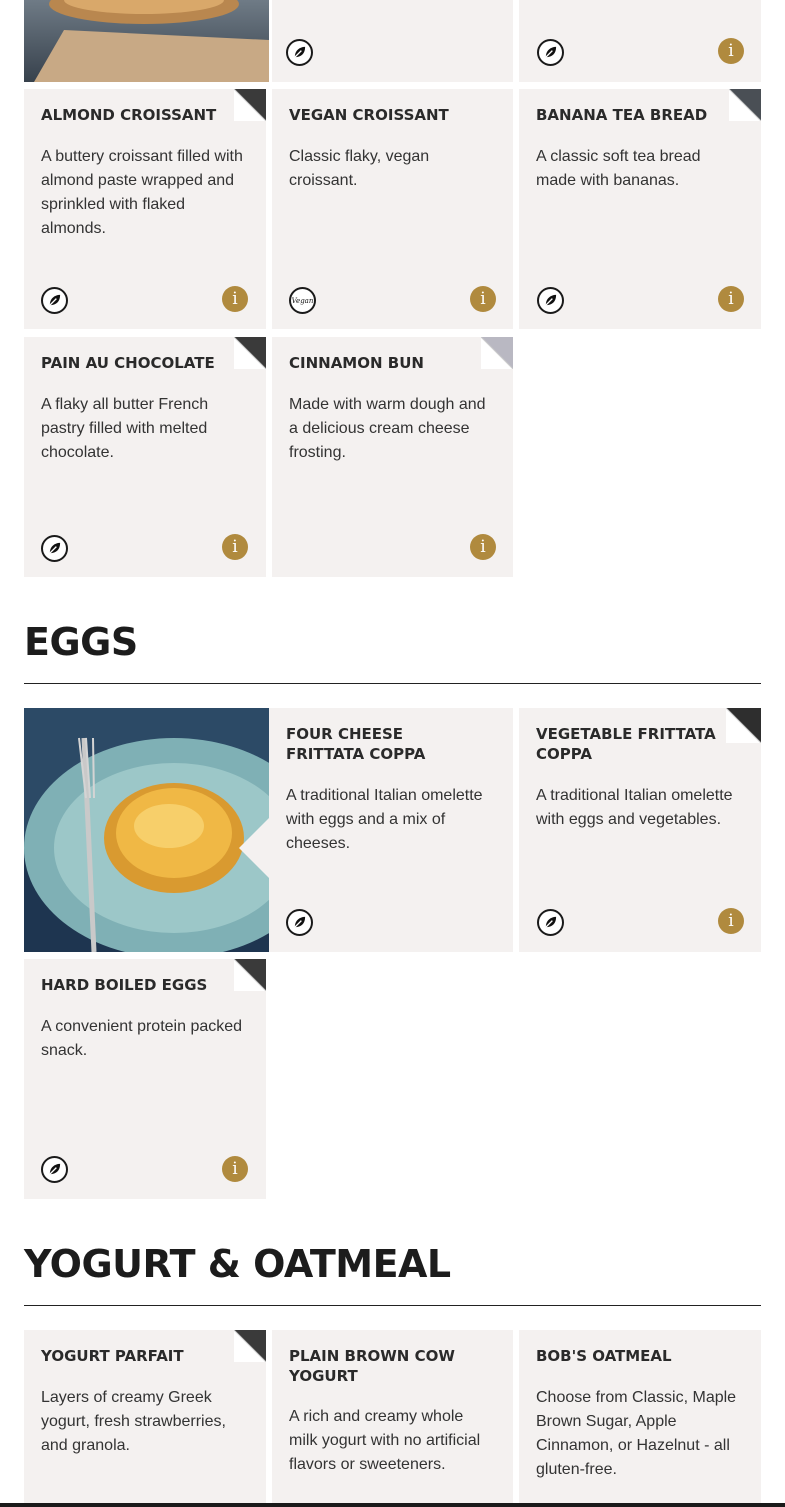  I want to click on card-title: BANANA TEA BREAD, so click(622, 115).